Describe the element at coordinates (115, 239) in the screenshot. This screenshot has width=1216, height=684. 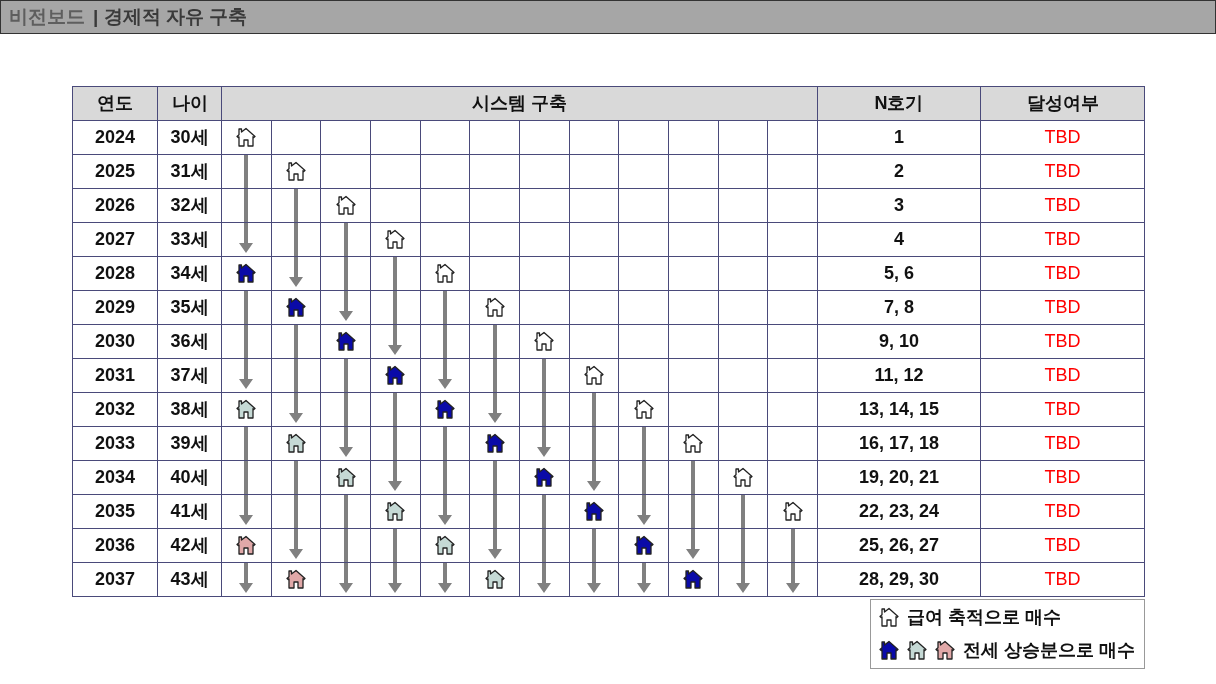
I see `year-cell: 2027` at that location.